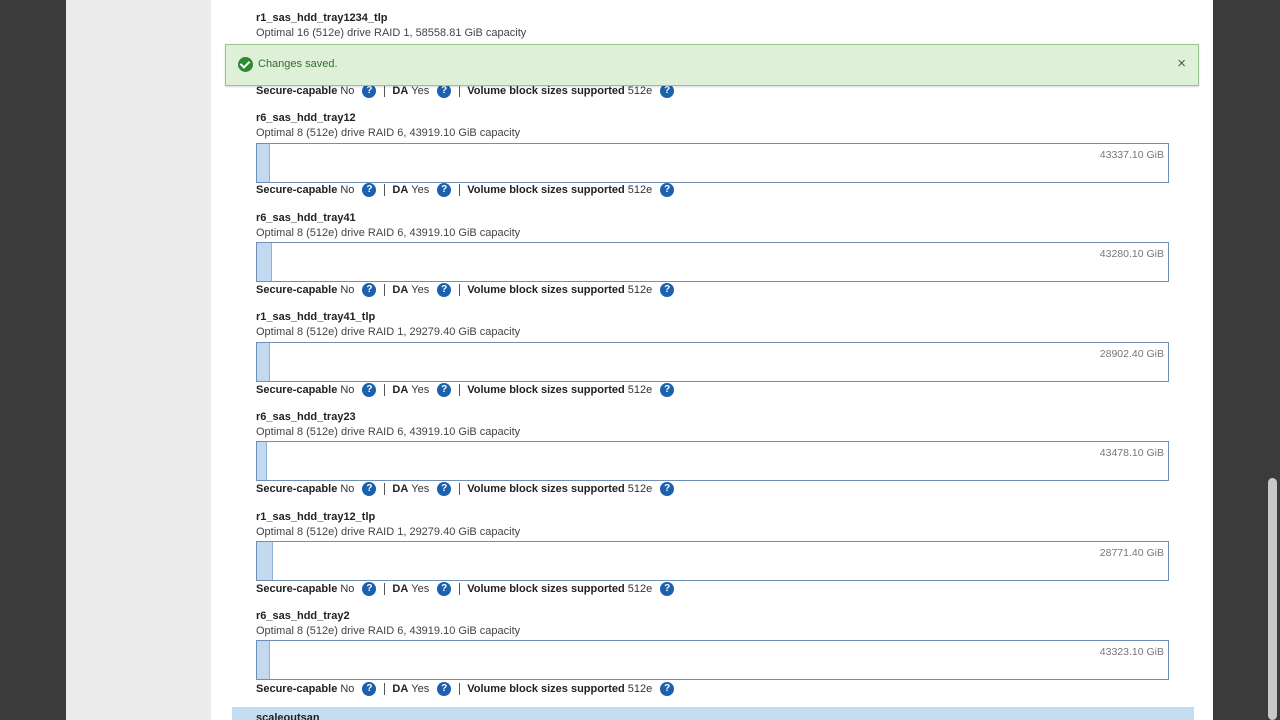 The width and height of the screenshot is (1280, 720). Describe the element at coordinates (298, 64) in the screenshot. I see `notification-message: Changes saved.` at that location.